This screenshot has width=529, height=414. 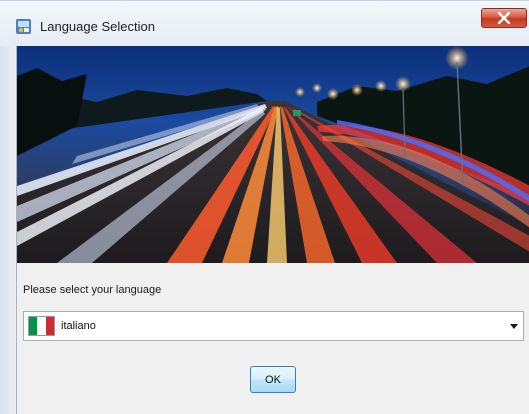 I want to click on close-button, so click(x=504, y=18).